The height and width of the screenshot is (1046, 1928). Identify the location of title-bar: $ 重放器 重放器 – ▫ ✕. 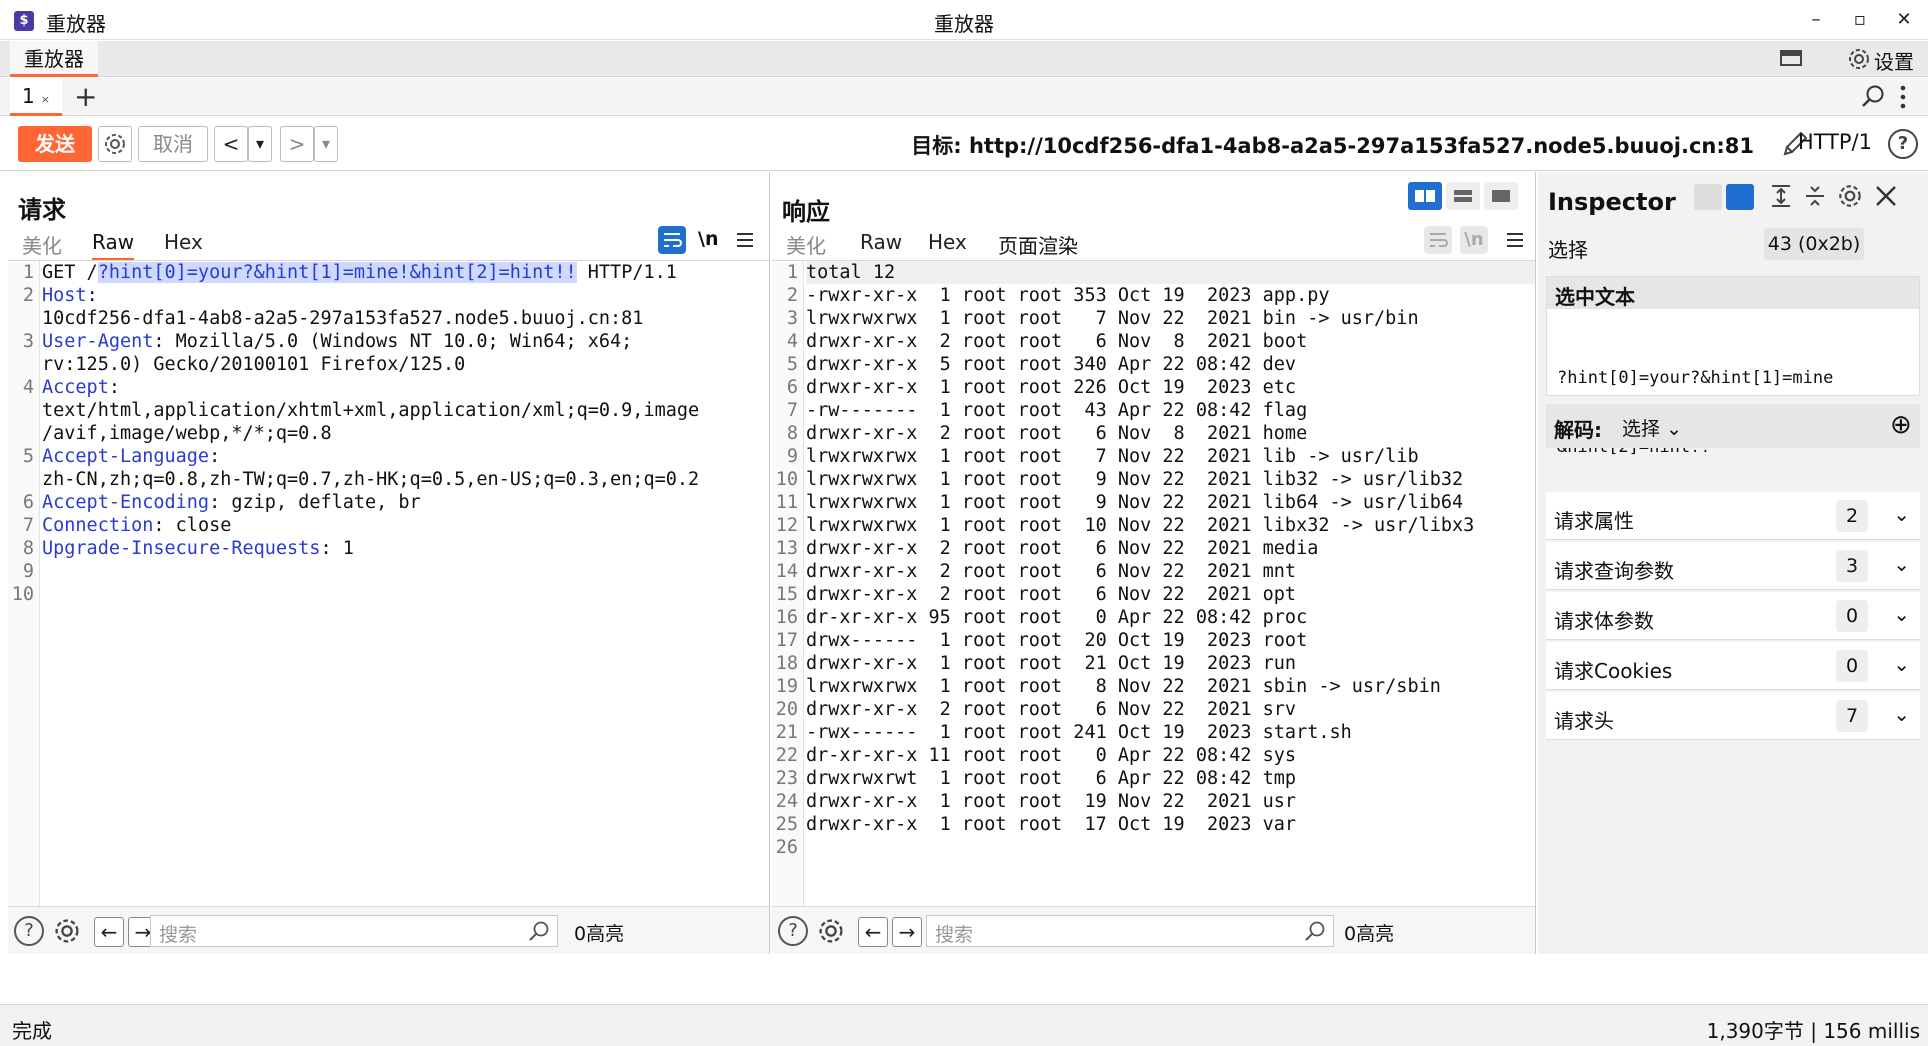
(964, 20).